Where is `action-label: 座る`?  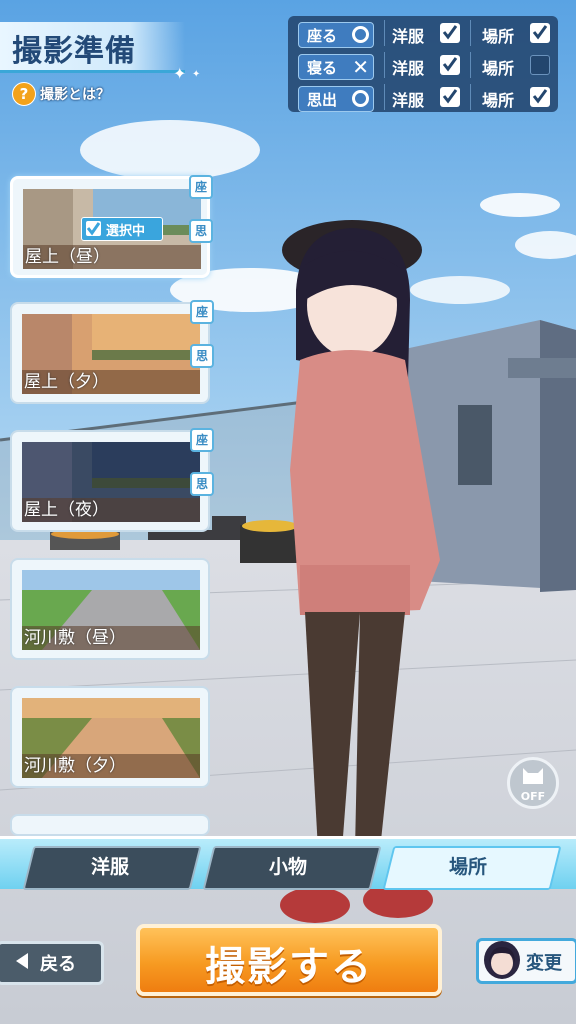
action-label: 座る is located at coordinates (322, 36).